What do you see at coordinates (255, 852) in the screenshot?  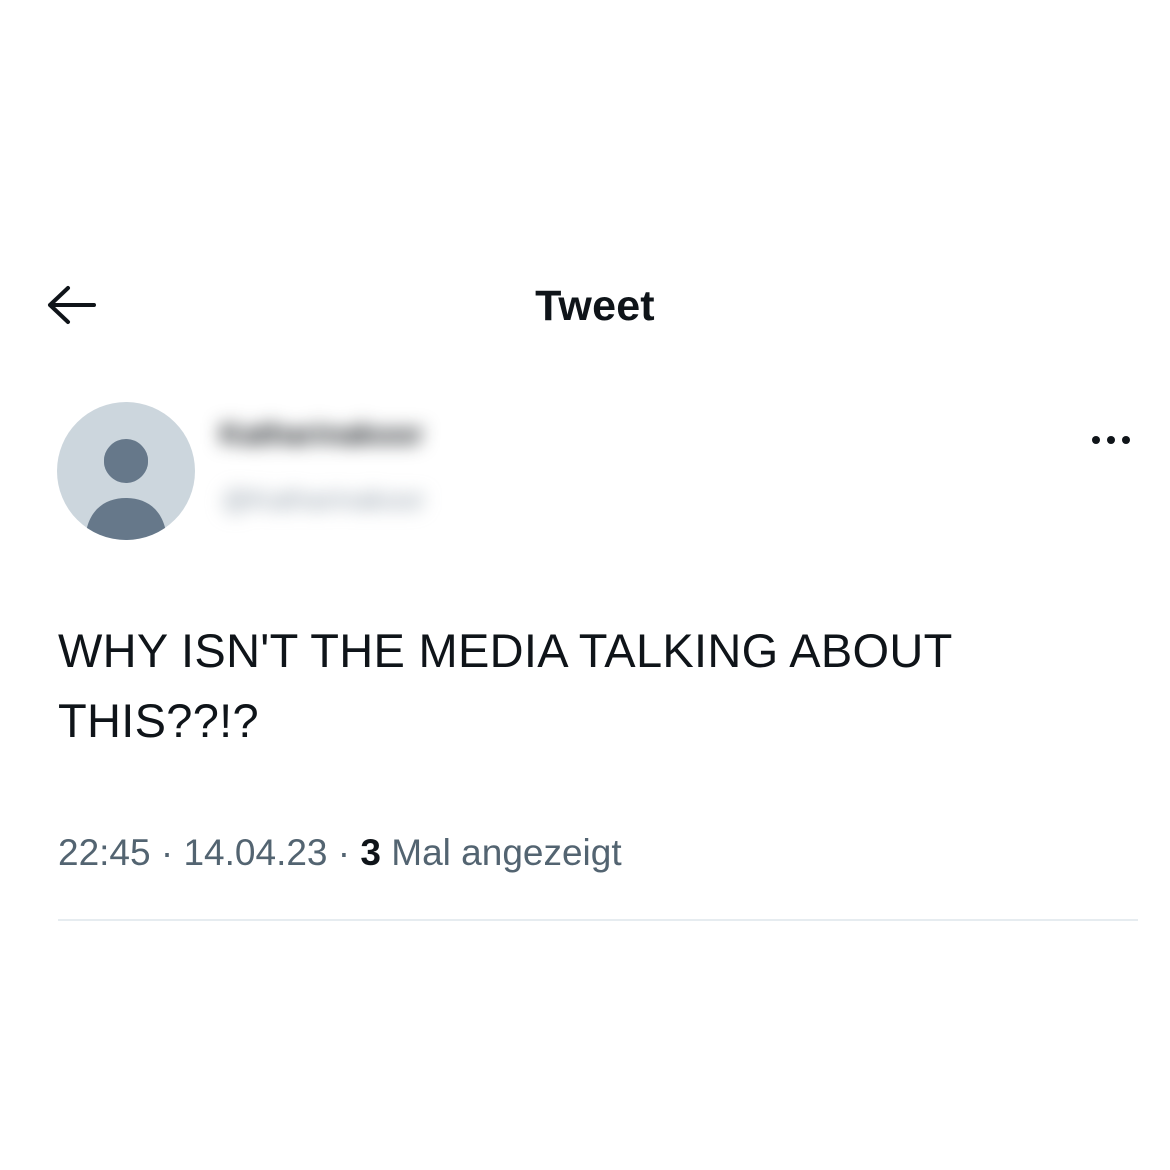 I see `tweet-date: 14.04.23` at bounding box center [255, 852].